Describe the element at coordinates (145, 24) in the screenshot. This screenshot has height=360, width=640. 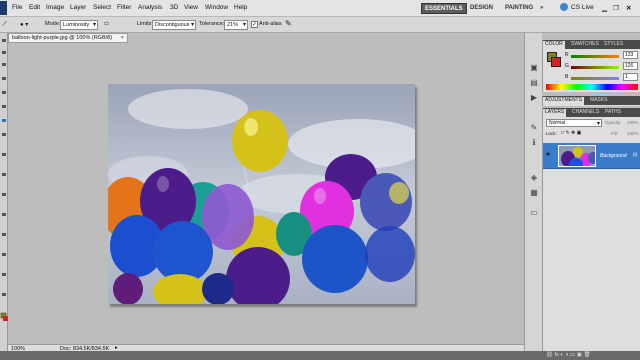
I see `limits-label: Limits:` at that location.